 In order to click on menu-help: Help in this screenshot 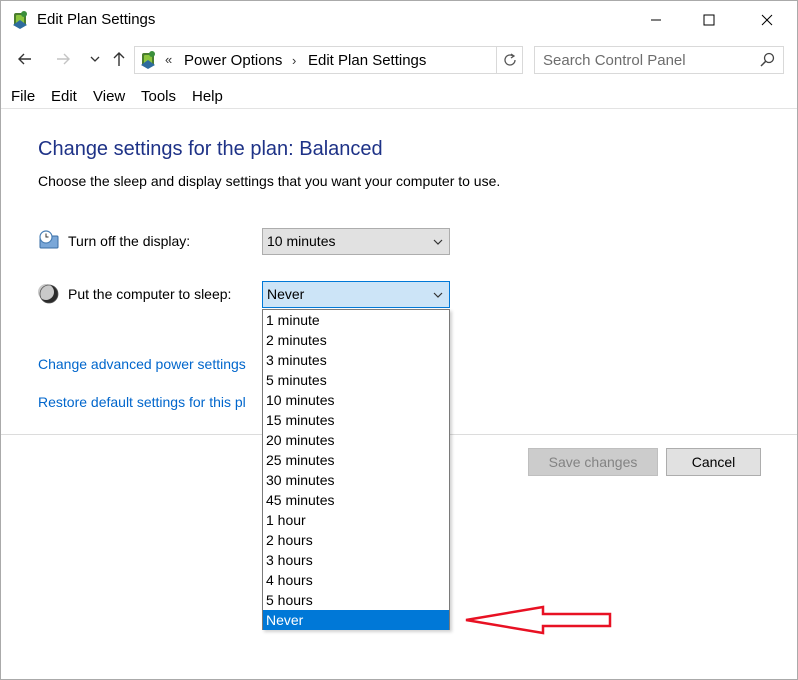, I will do `click(207, 96)`.